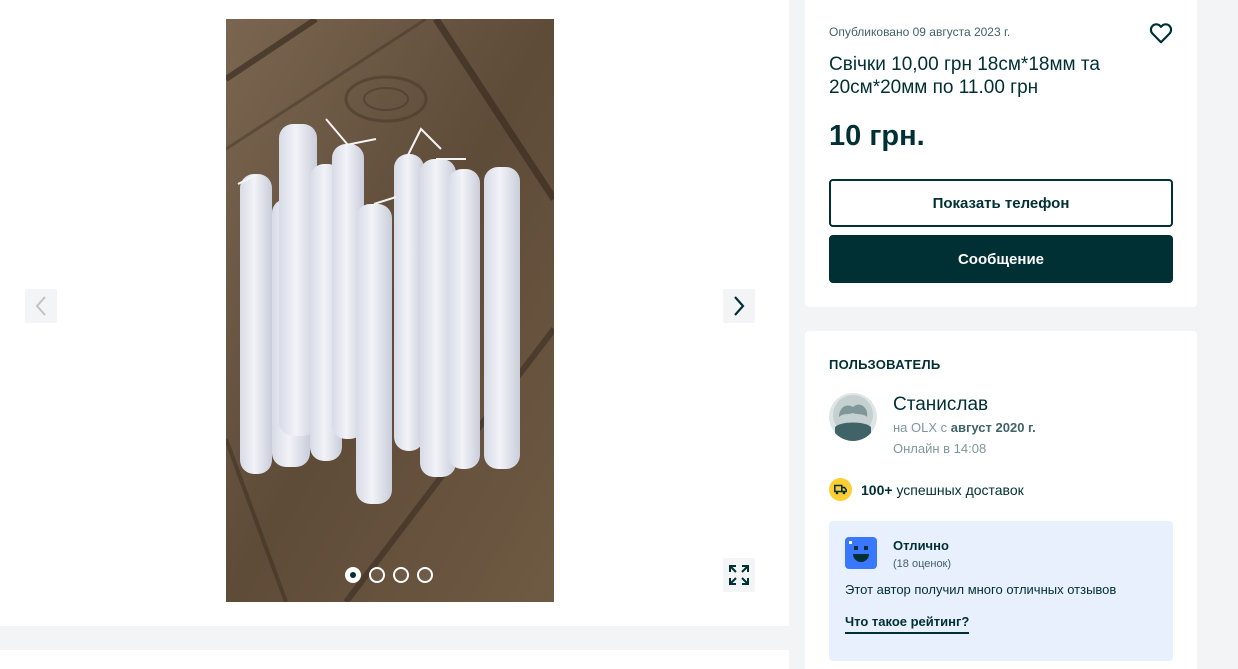  Describe the element at coordinates (921, 545) in the screenshot. I see `rating-label: Отлично` at that location.